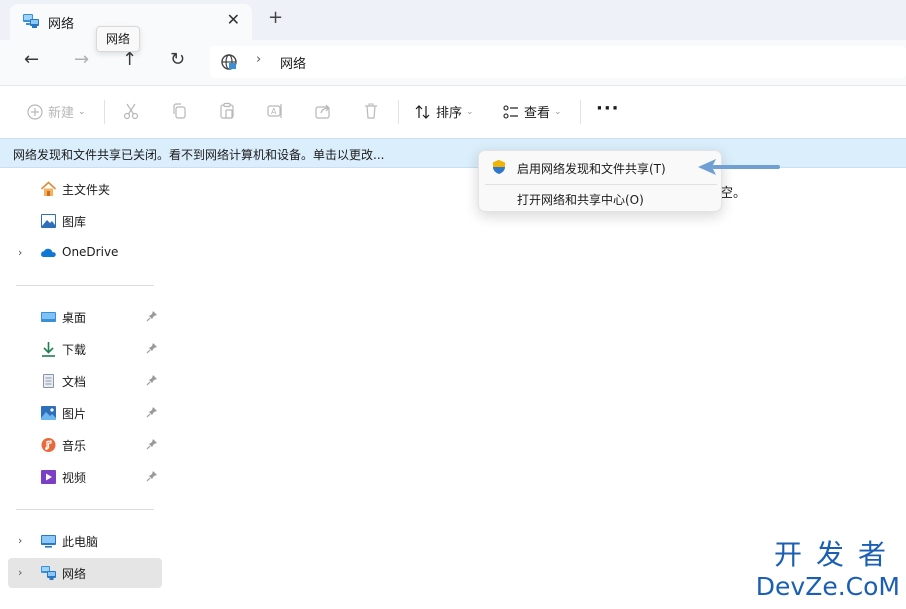  Describe the element at coordinates (61, 113) in the screenshot. I see `new-button-label: 新建` at that location.